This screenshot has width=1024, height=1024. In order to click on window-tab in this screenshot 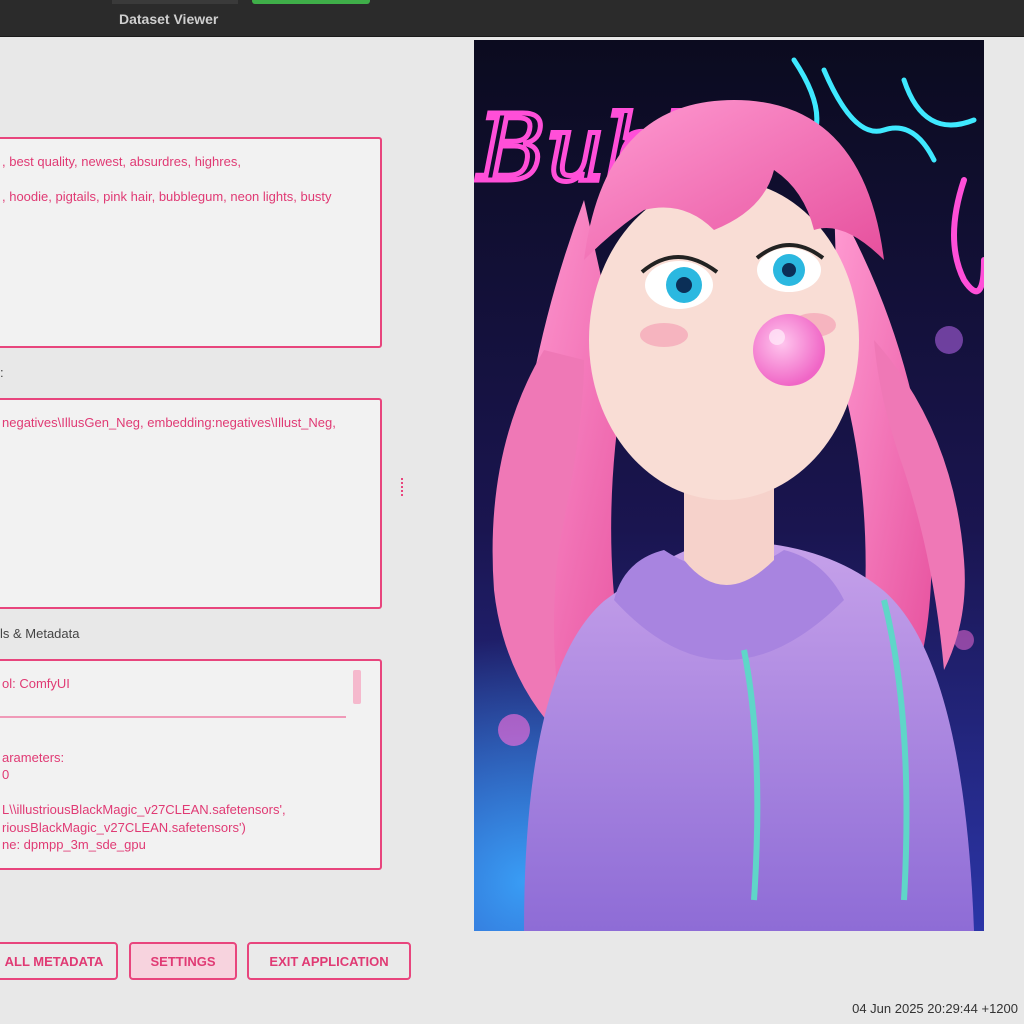, I will do `click(175, 2)`.